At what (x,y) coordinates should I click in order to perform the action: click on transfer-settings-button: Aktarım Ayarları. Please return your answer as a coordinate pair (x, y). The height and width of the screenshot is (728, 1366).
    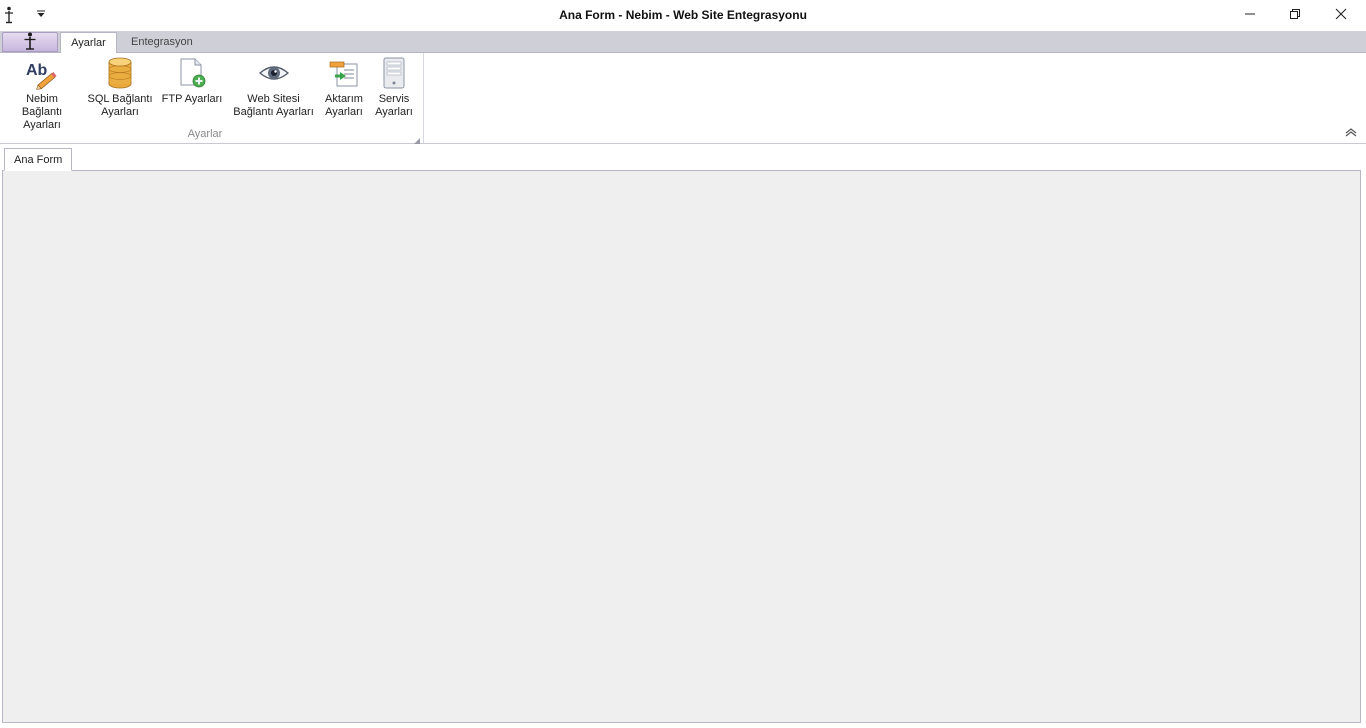
    Looking at the image, I should click on (344, 87).